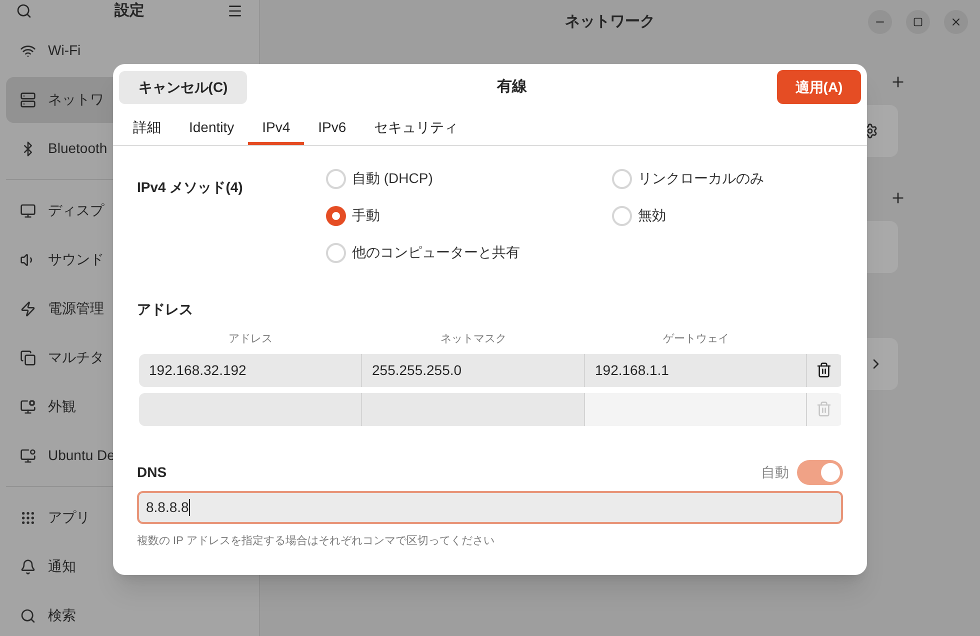 Image resolution: width=980 pixels, height=636 pixels. What do you see at coordinates (512, 86) in the screenshot?
I see `dialog-title: 有線` at bounding box center [512, 86].